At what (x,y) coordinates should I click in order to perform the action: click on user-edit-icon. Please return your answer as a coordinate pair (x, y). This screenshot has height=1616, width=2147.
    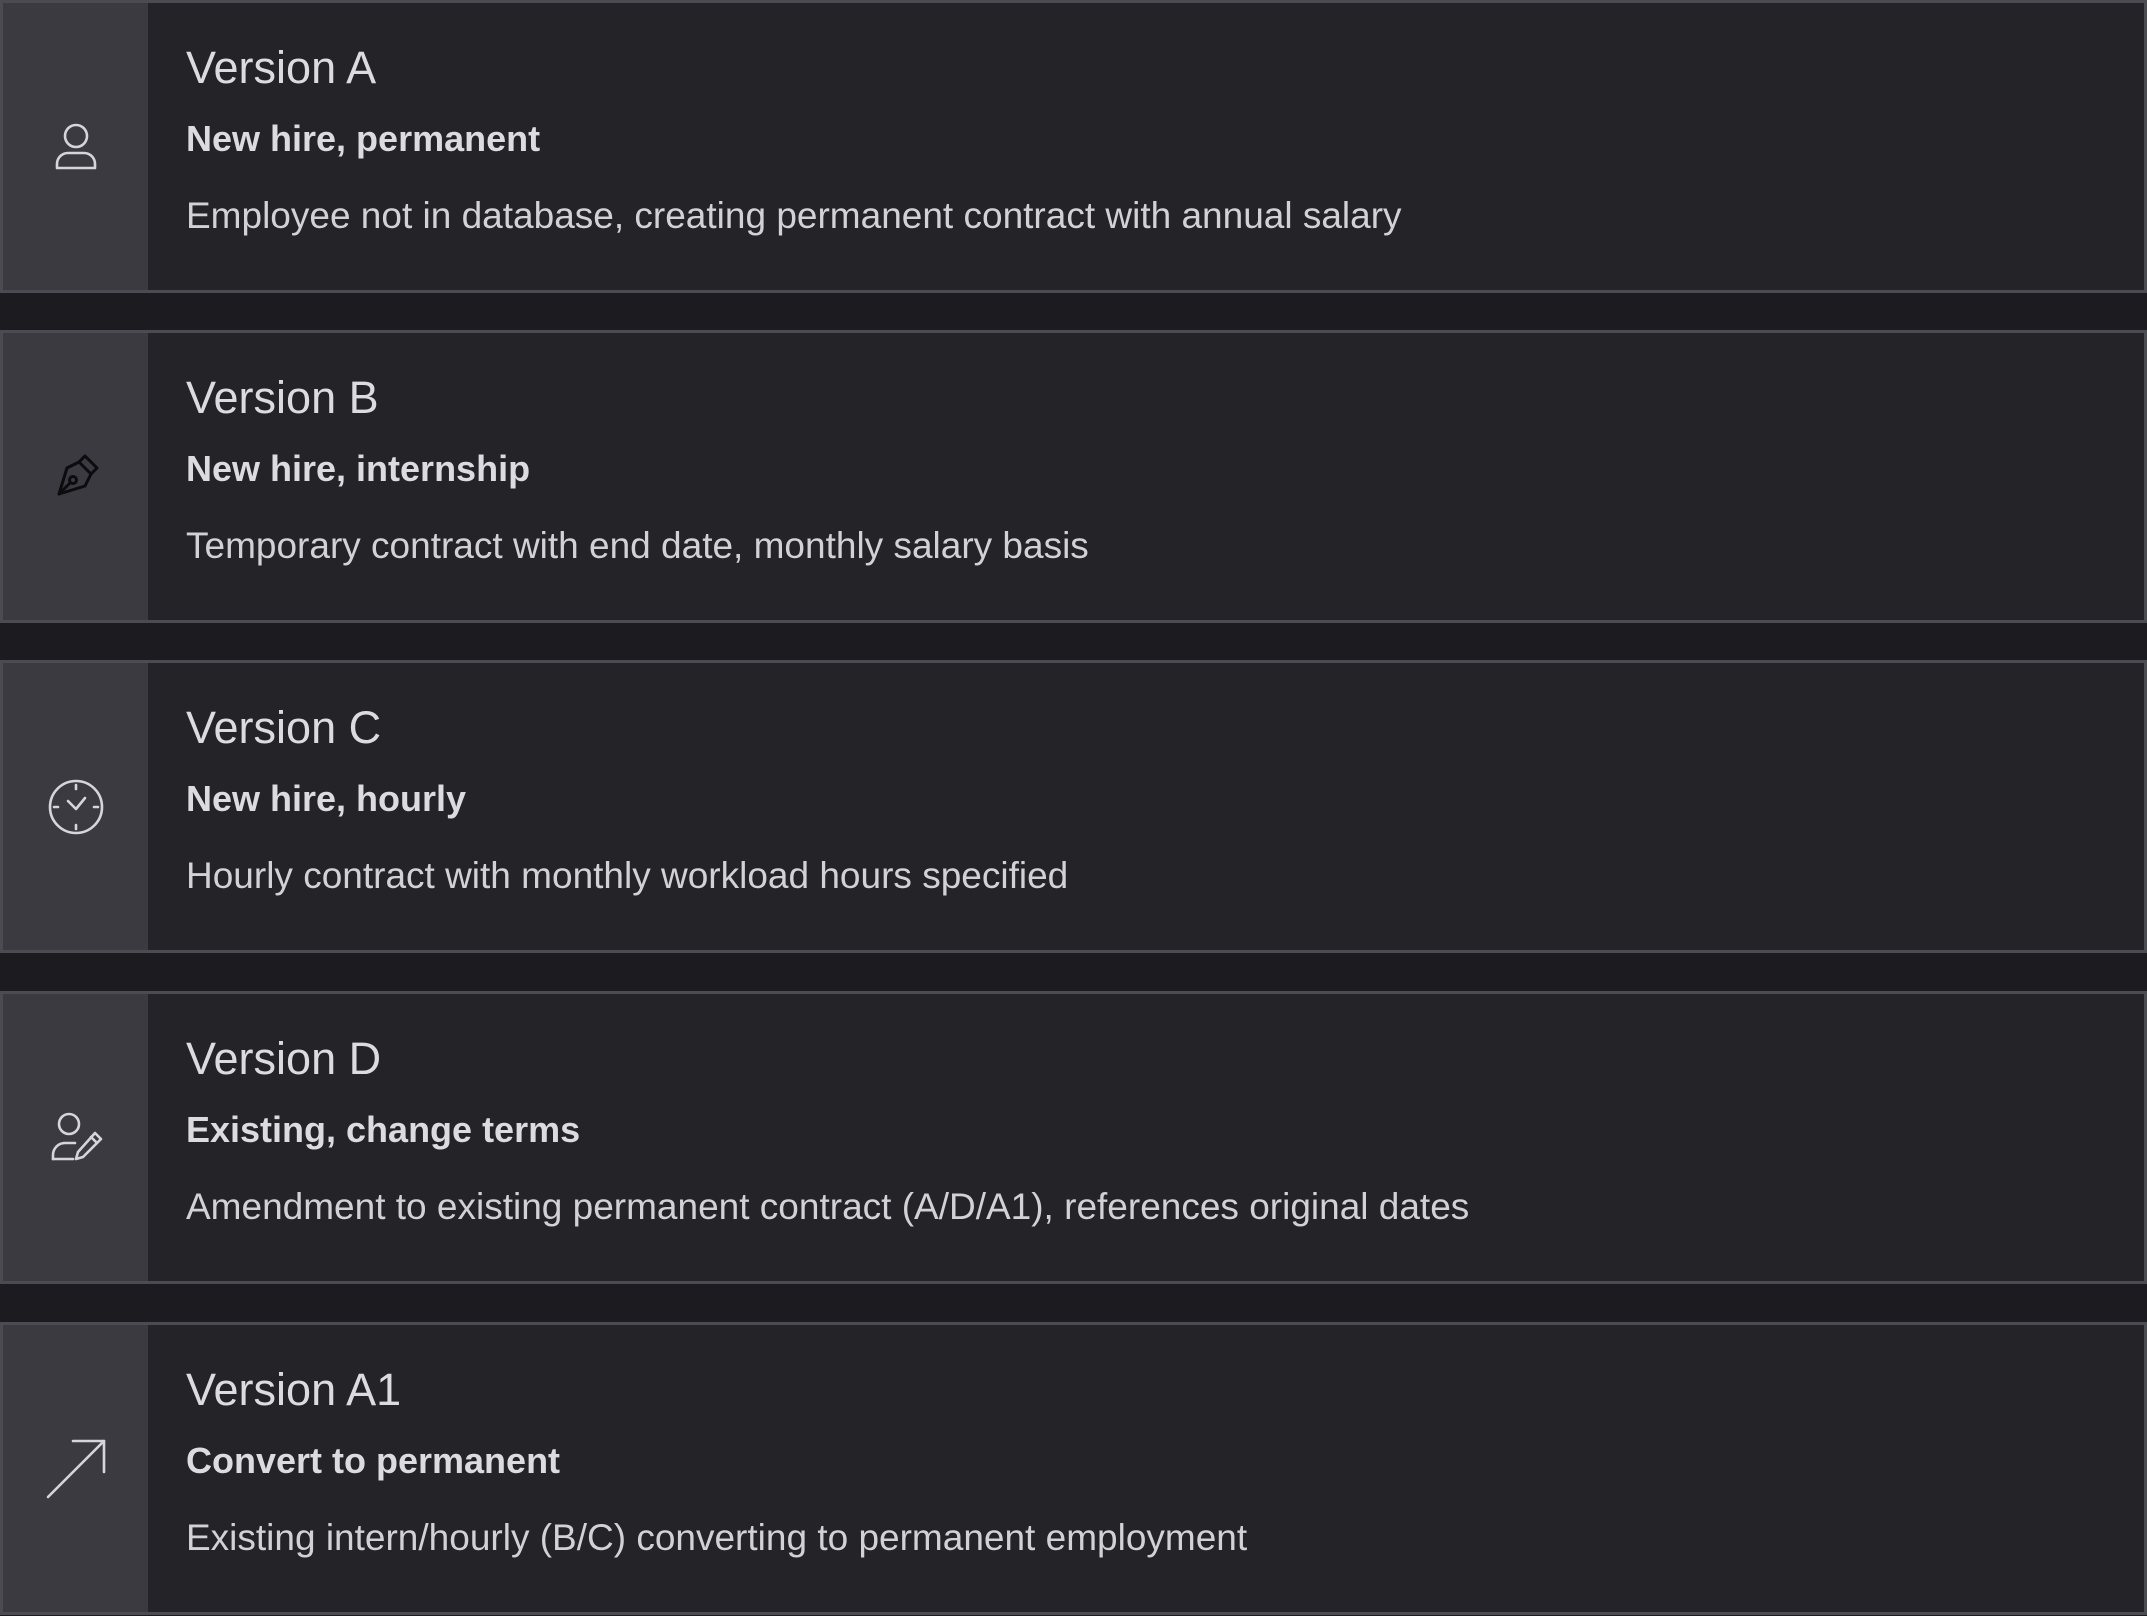
    Looking at the image, I should click on (76, 1138).